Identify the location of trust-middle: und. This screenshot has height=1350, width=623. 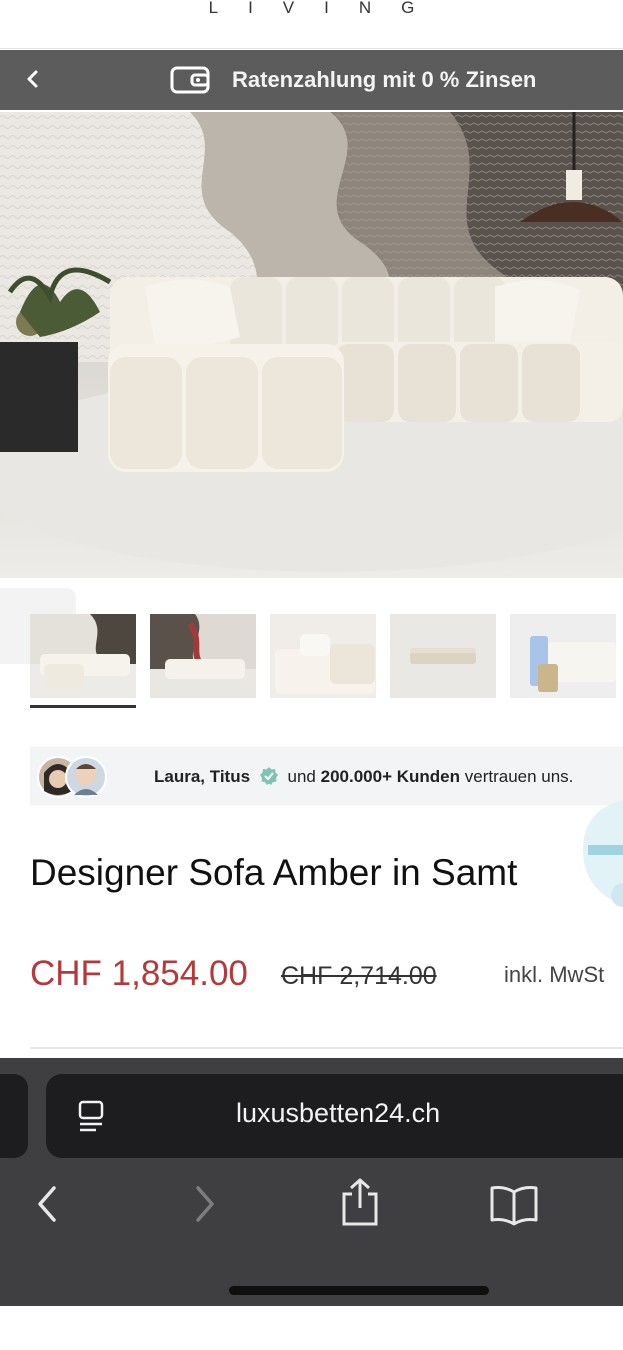
(301, 776).